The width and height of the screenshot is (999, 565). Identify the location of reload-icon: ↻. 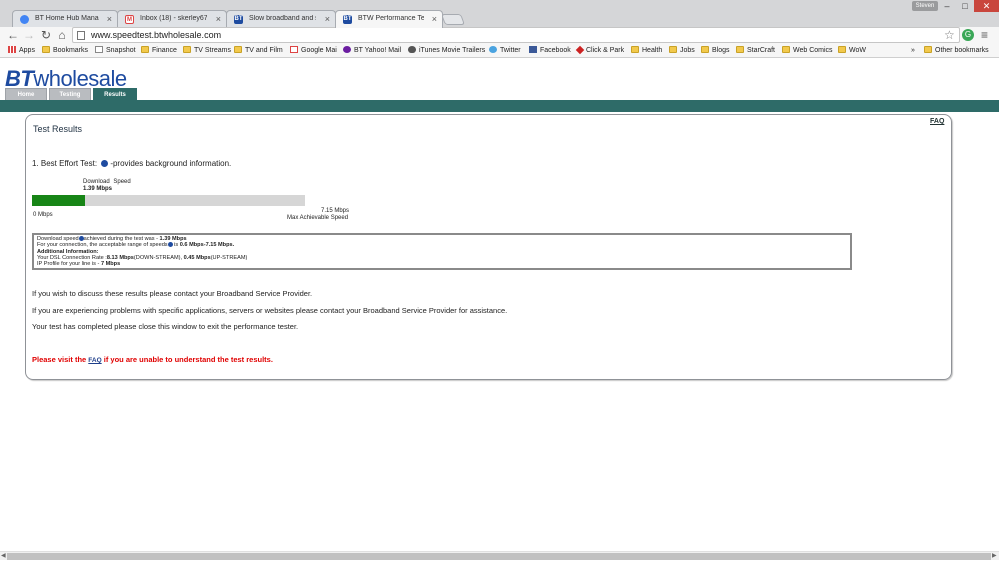
(46, 35).